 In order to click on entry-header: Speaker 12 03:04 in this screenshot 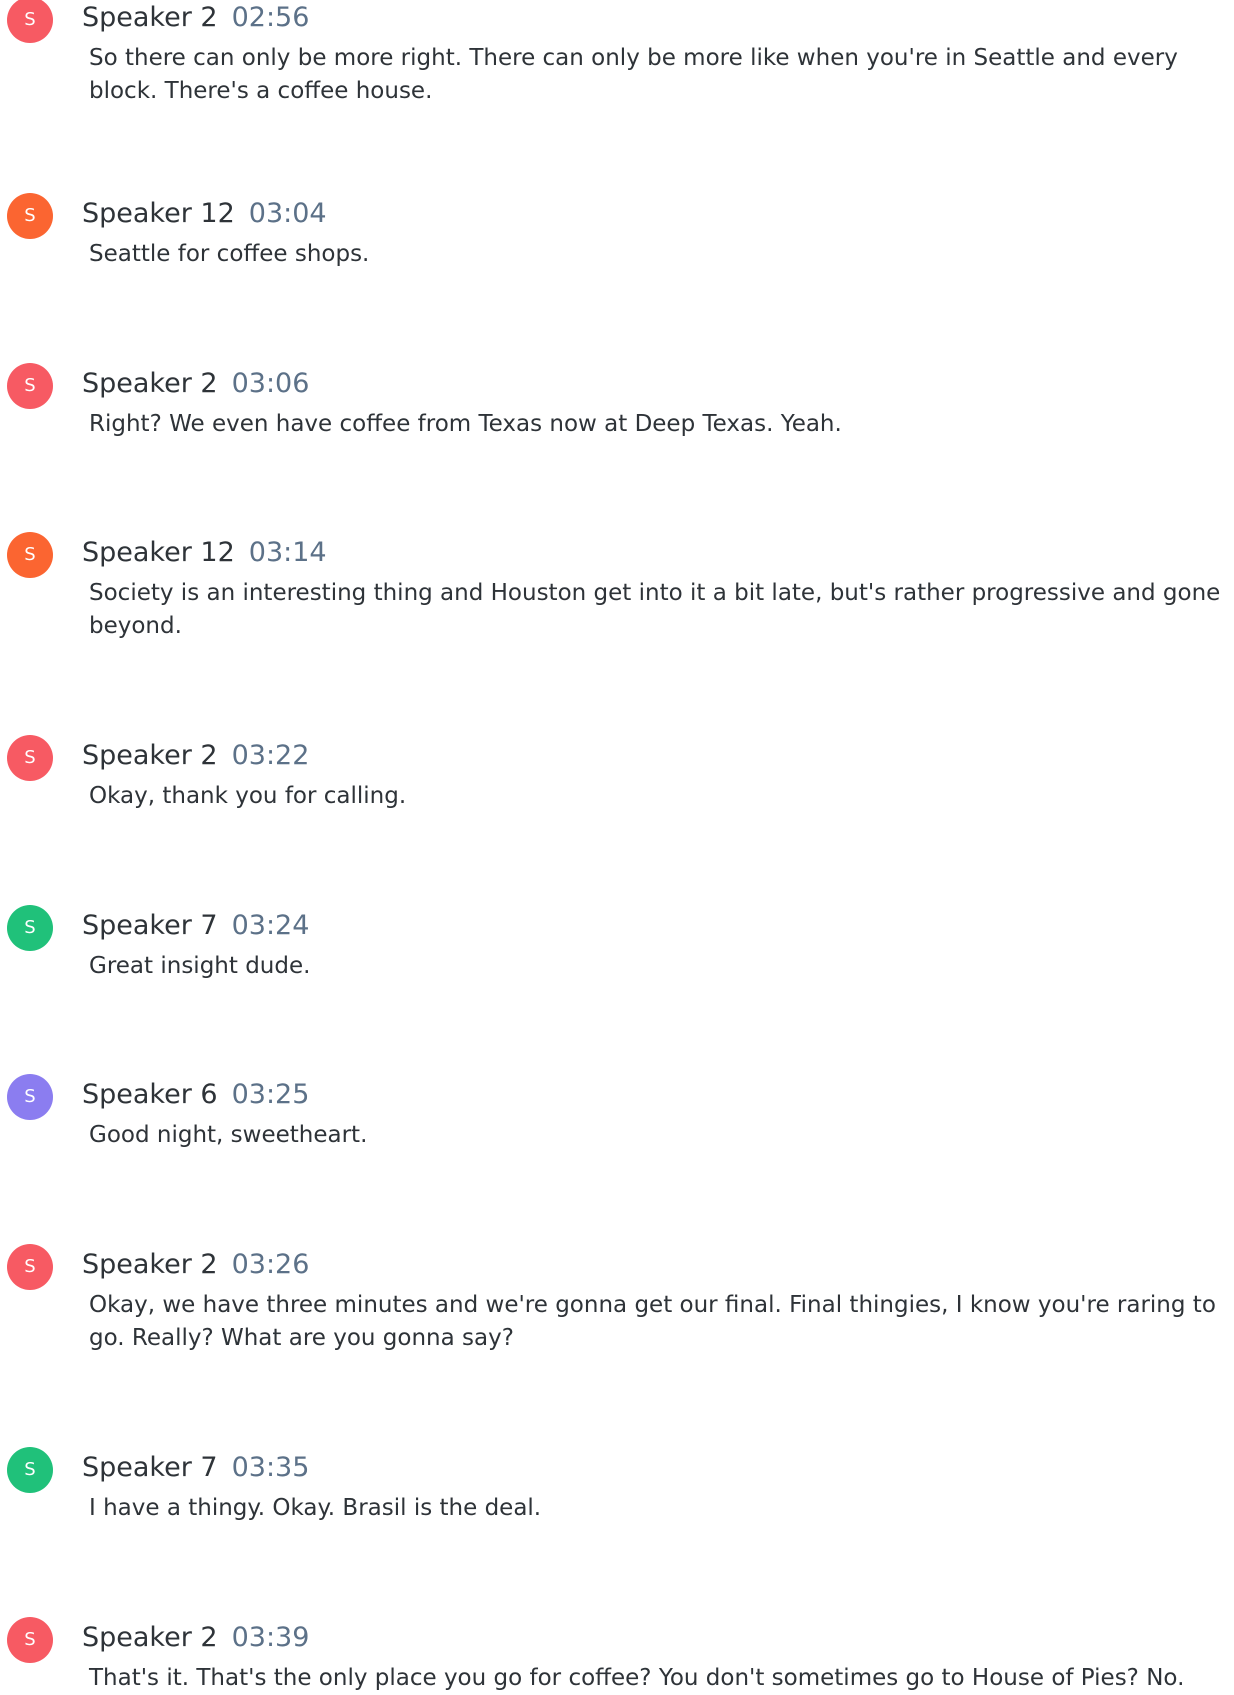, I will do `click(204, 214)`.